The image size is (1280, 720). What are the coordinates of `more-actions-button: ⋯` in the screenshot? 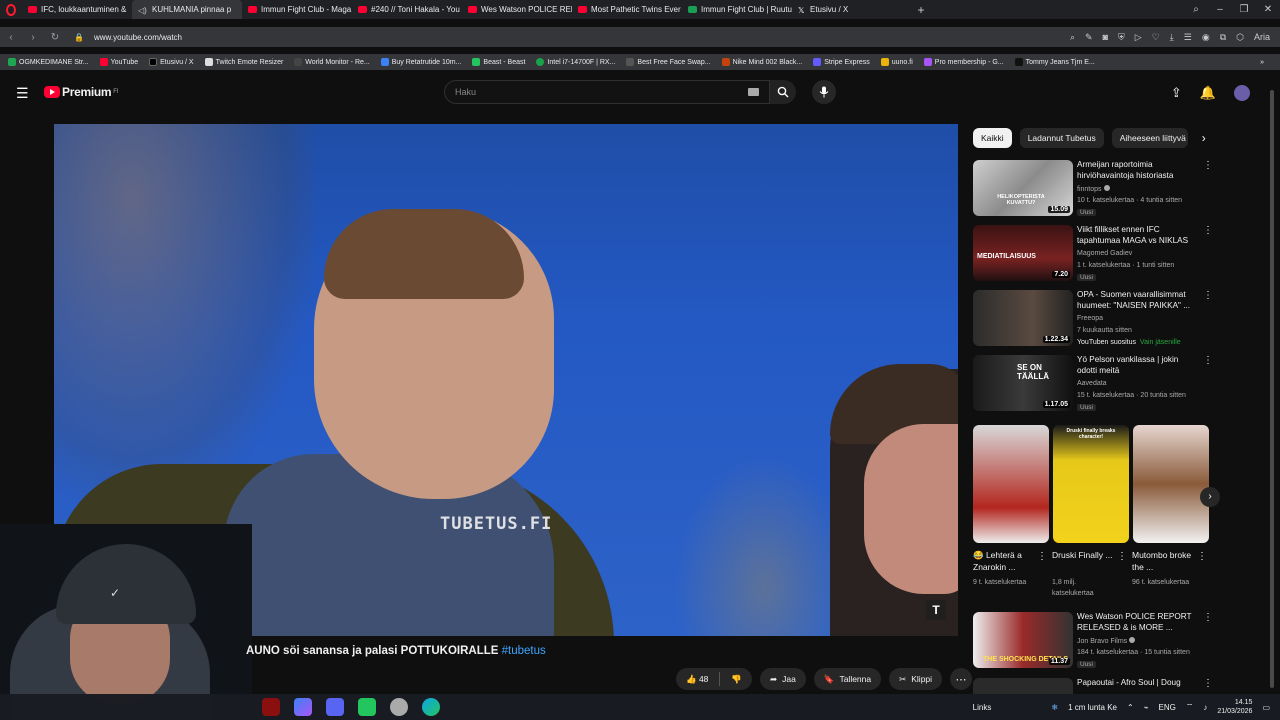 It's located at (961, 679).